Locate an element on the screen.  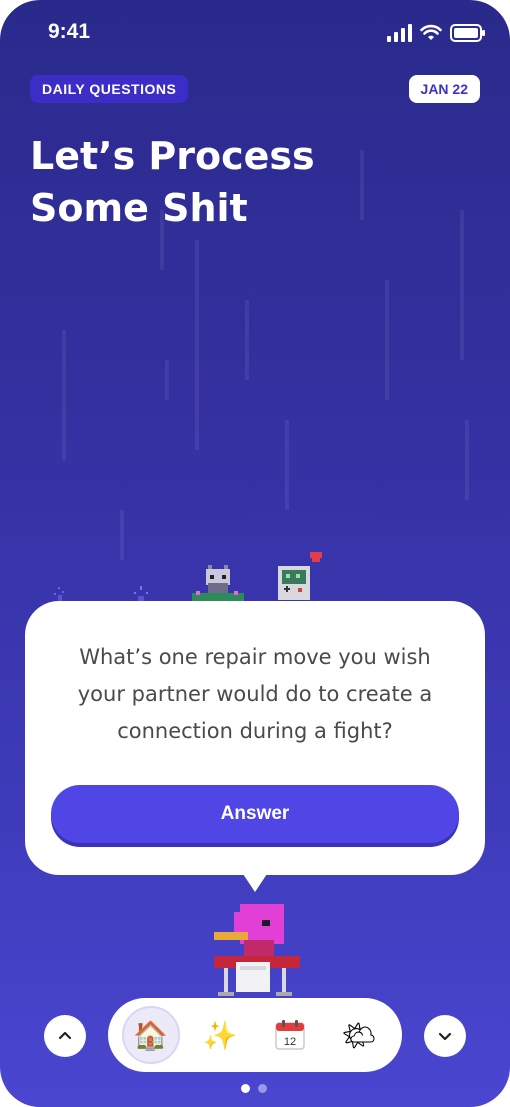
scroll-up-button is located at coordinates (65, 1036).